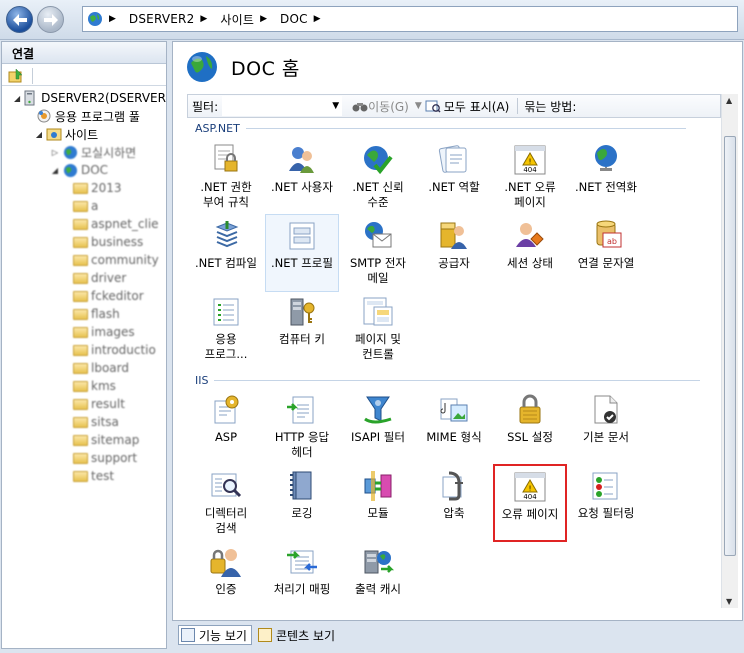 Image resolution: width=744 pixels, height=653 pixels. Describe the element at coordinates (729, 100) in the screenshot. I see `scroll-up-icon: ▲` at that location.